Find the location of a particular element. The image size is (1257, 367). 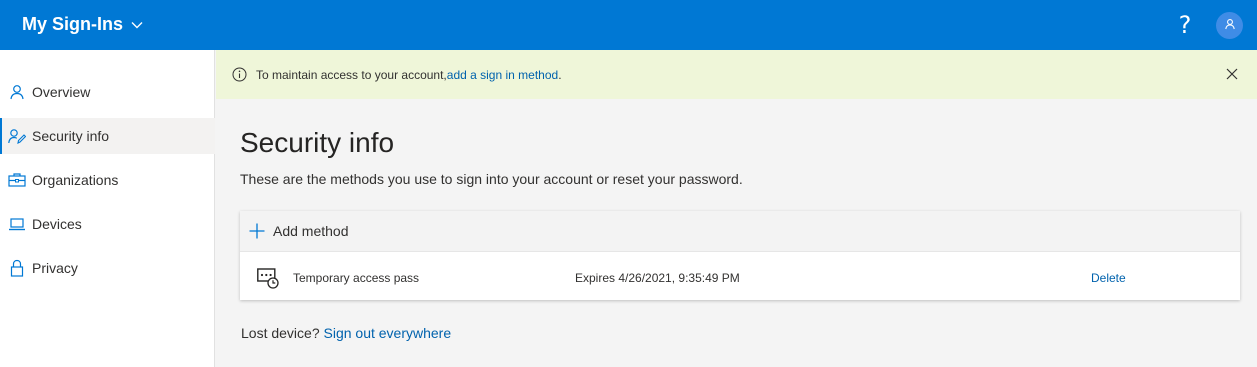

lost-device-section: Lost device? Sign out everywhere is located at coordinates (346, 333).